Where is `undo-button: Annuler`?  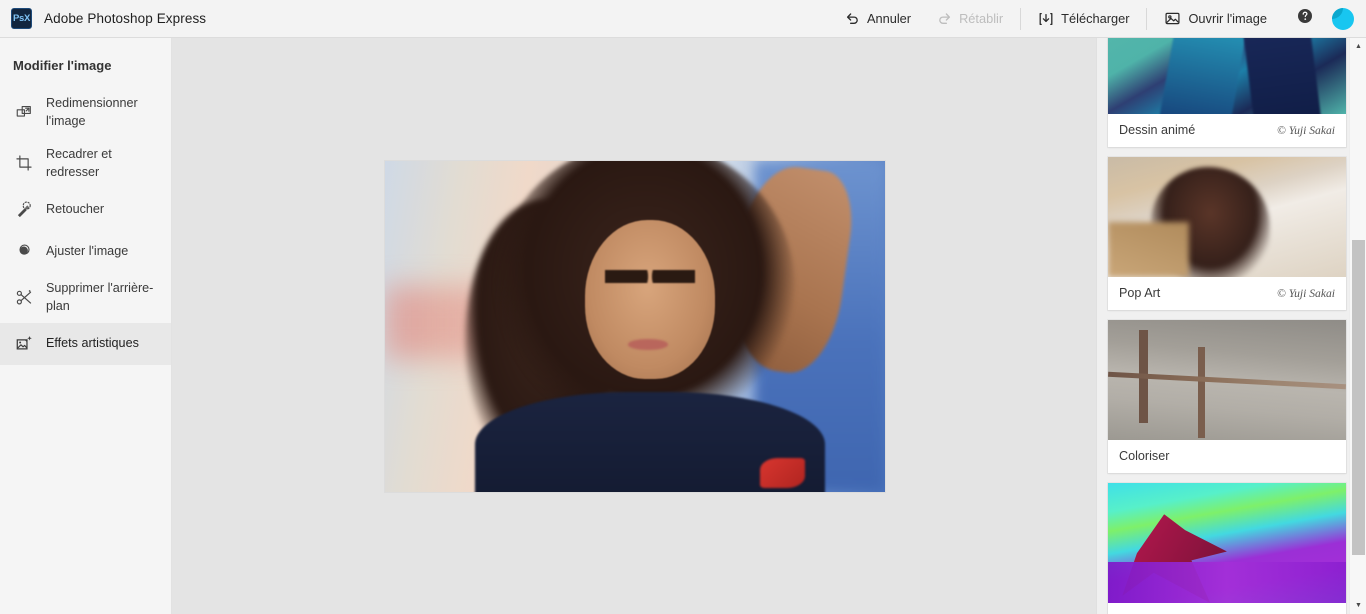 undo-button: Annuler is located at coordinates (878, 19).